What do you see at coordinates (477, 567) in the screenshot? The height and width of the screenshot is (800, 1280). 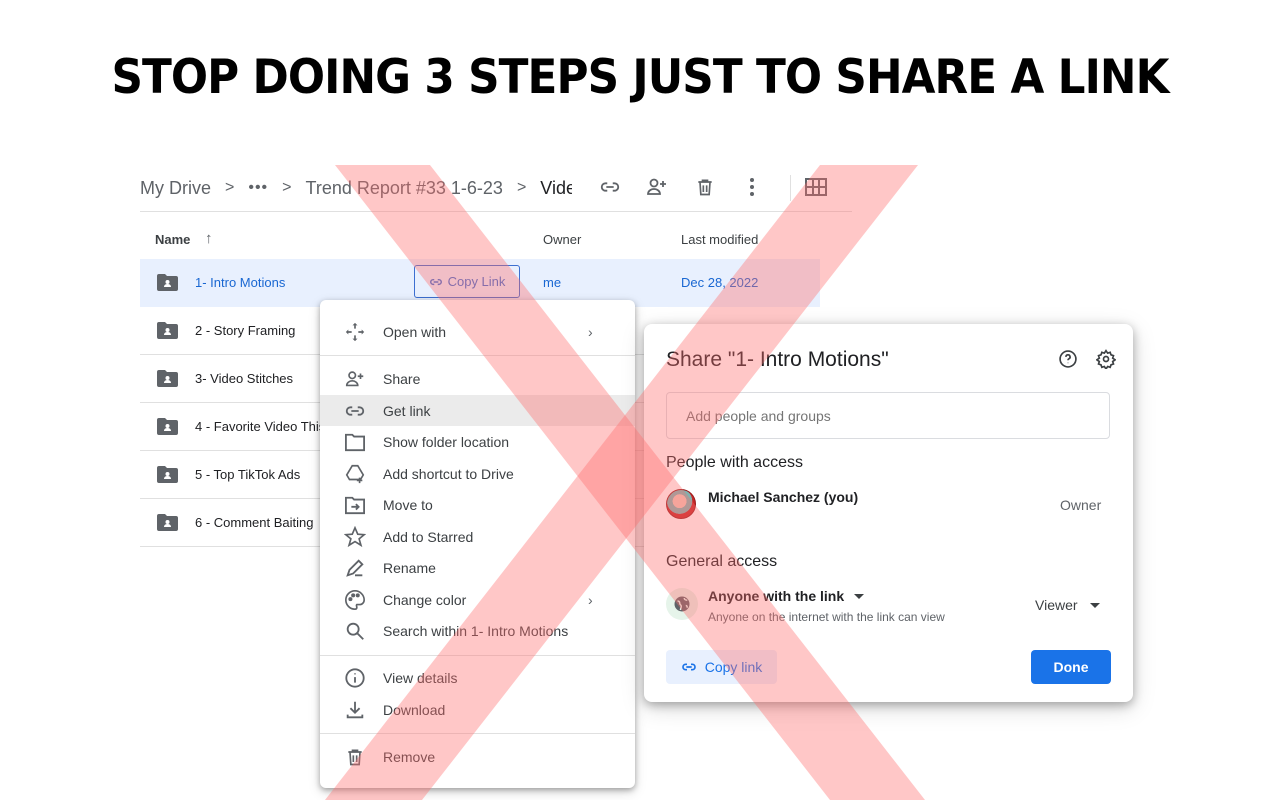 I see `menu-item-rename: Rename` at bounding box center [477, 567].